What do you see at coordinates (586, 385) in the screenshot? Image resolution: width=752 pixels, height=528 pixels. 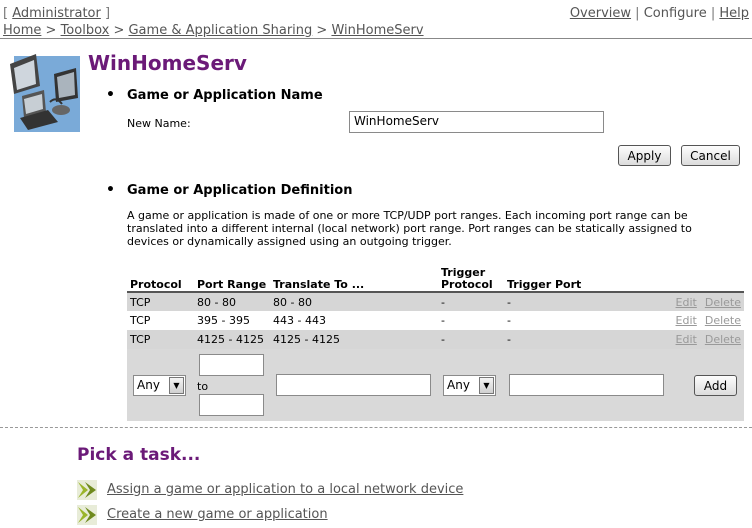 I see `trigger-port-input` at bounding box center [586, 385].